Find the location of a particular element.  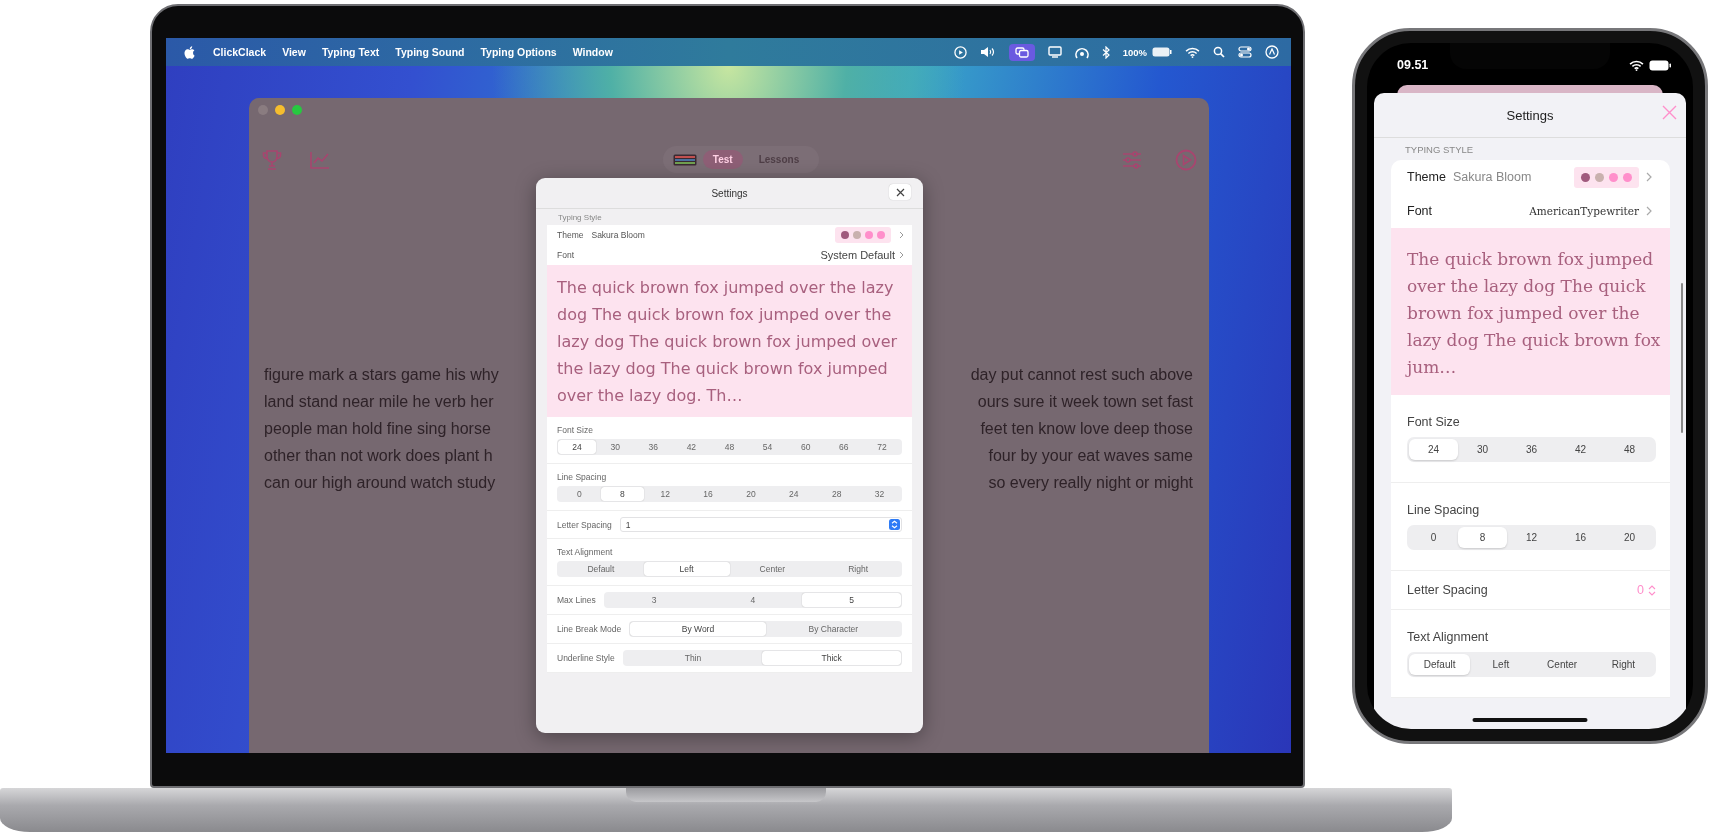

control-center-icon is located at coordinates (1245, 52).